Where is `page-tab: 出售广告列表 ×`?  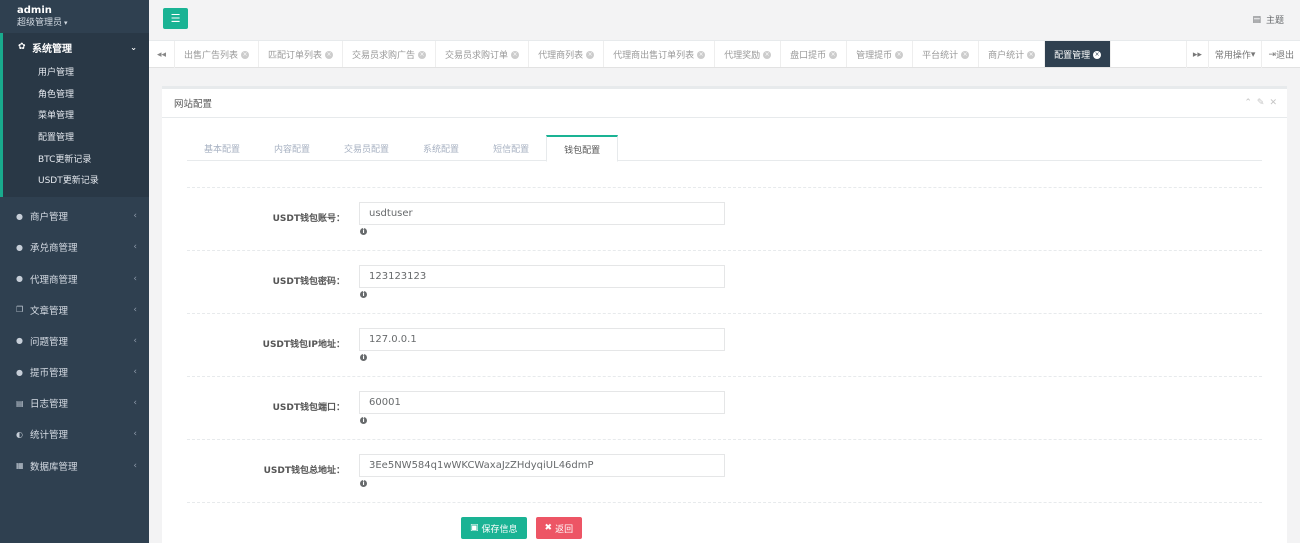 page-tab: 出售广告列表 × is located at coordinates (217, 54).